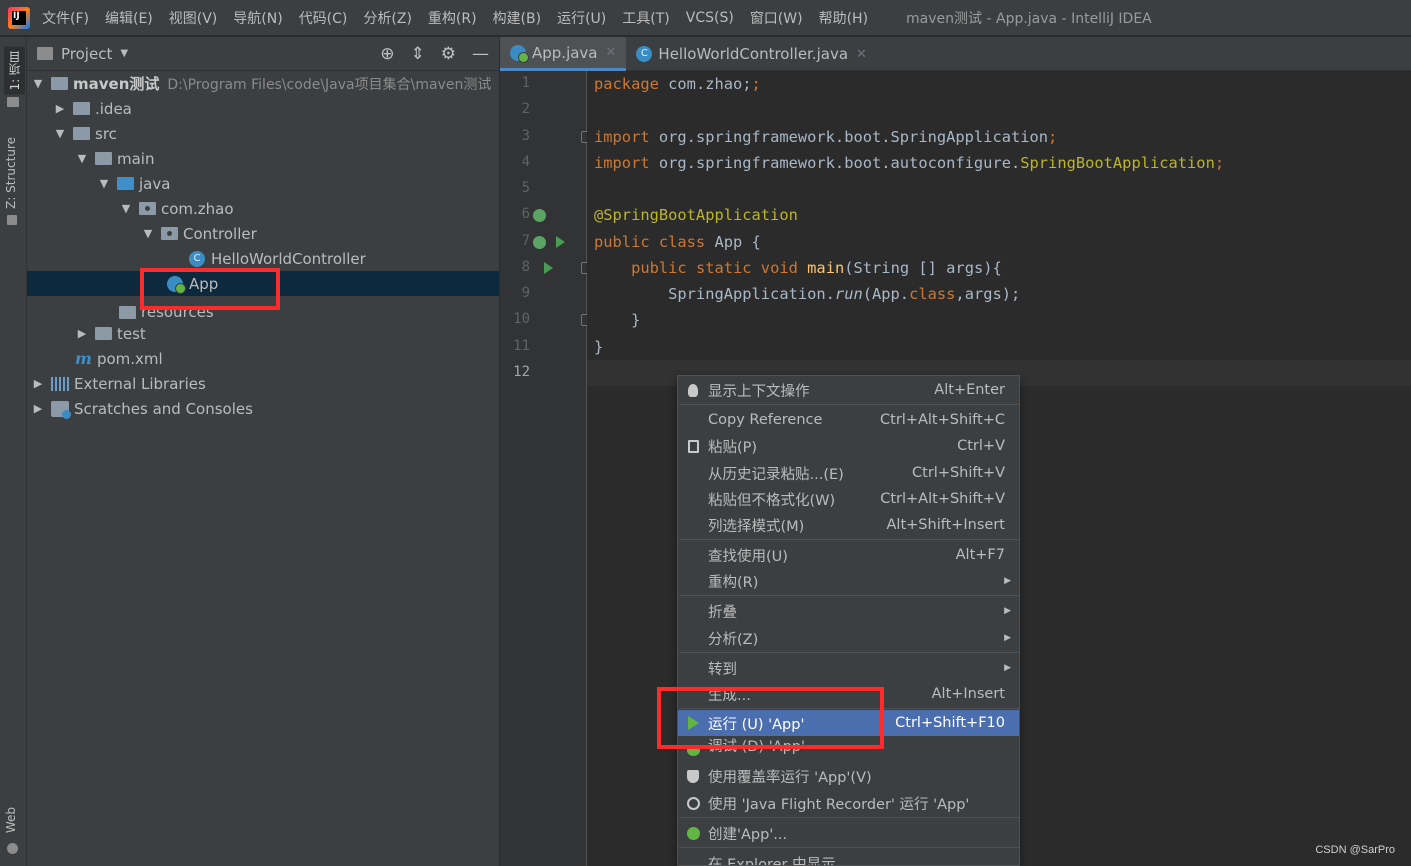  I want to click on menu-help: 帮助(H), so click(843, 18).